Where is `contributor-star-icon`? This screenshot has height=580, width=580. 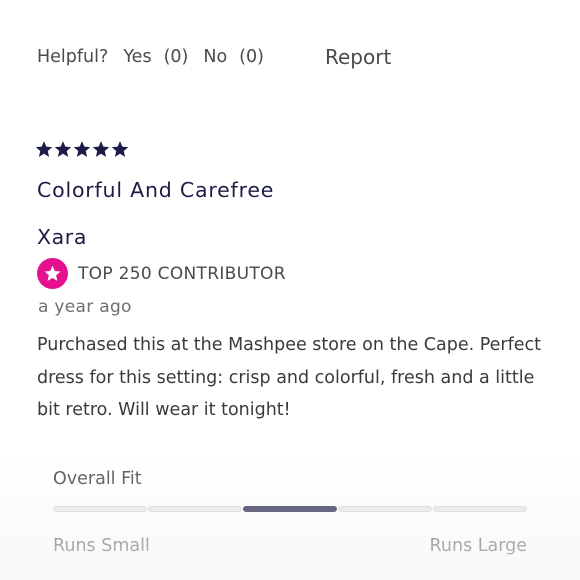
contributor-star-icon is located at coordinates (52, 273).